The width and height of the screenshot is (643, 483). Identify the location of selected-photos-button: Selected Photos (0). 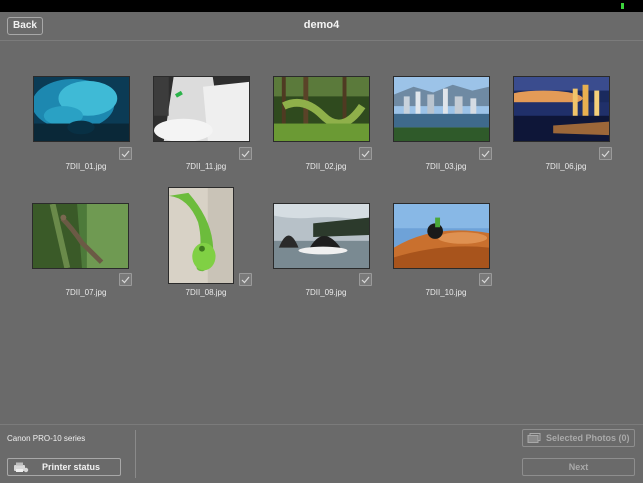
(578, 438).